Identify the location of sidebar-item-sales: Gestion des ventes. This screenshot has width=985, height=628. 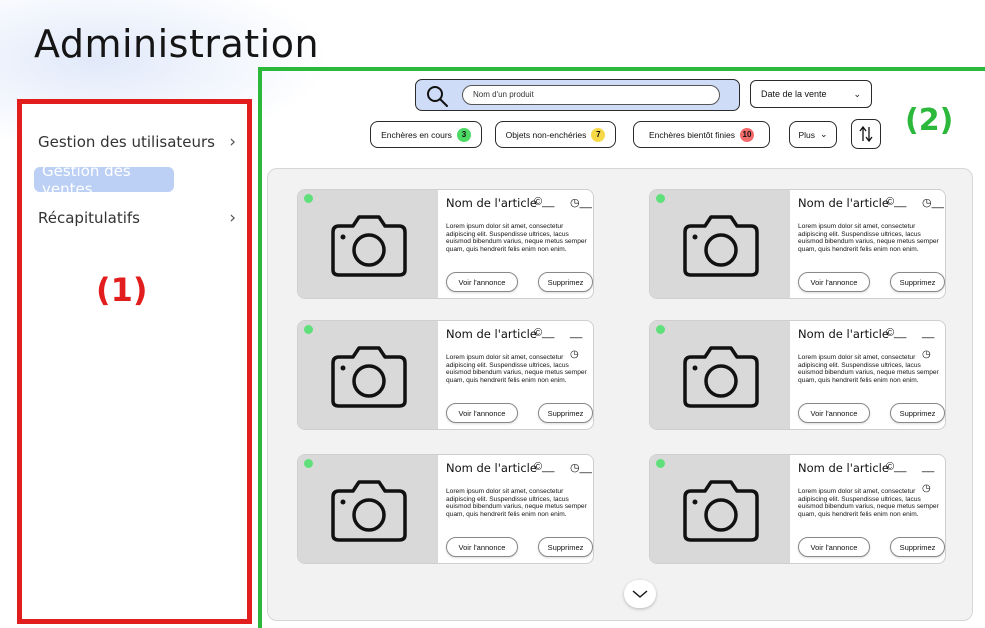
(104, 180).